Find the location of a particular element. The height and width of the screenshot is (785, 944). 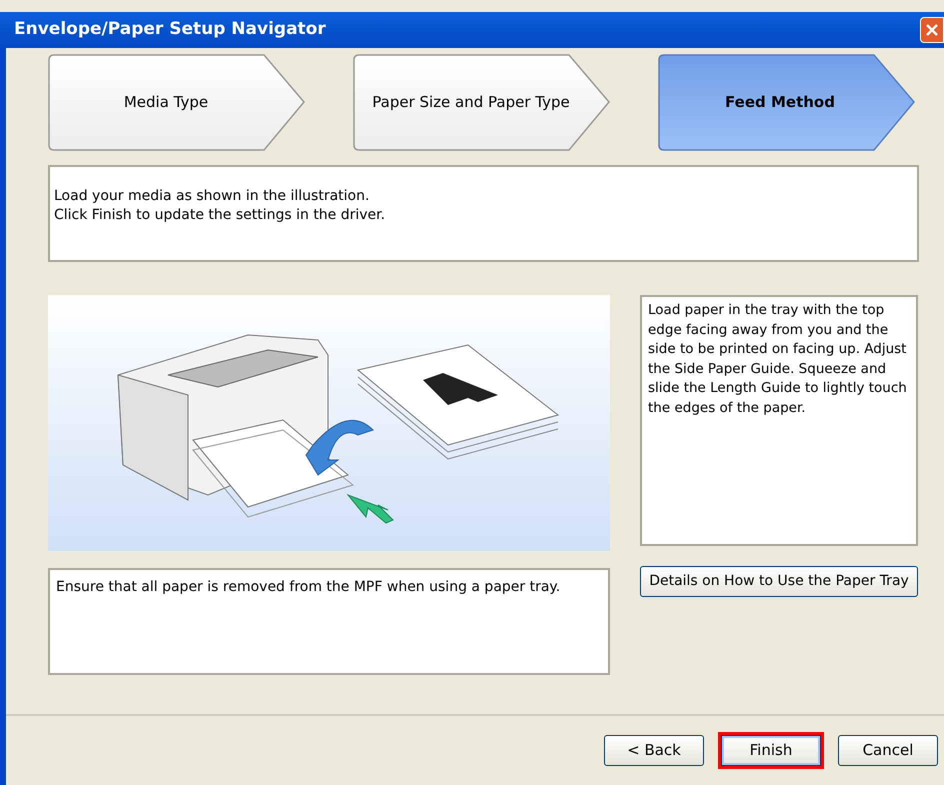

step-tab: Paper Size and Paper Type is located at coordinates (482, 102).